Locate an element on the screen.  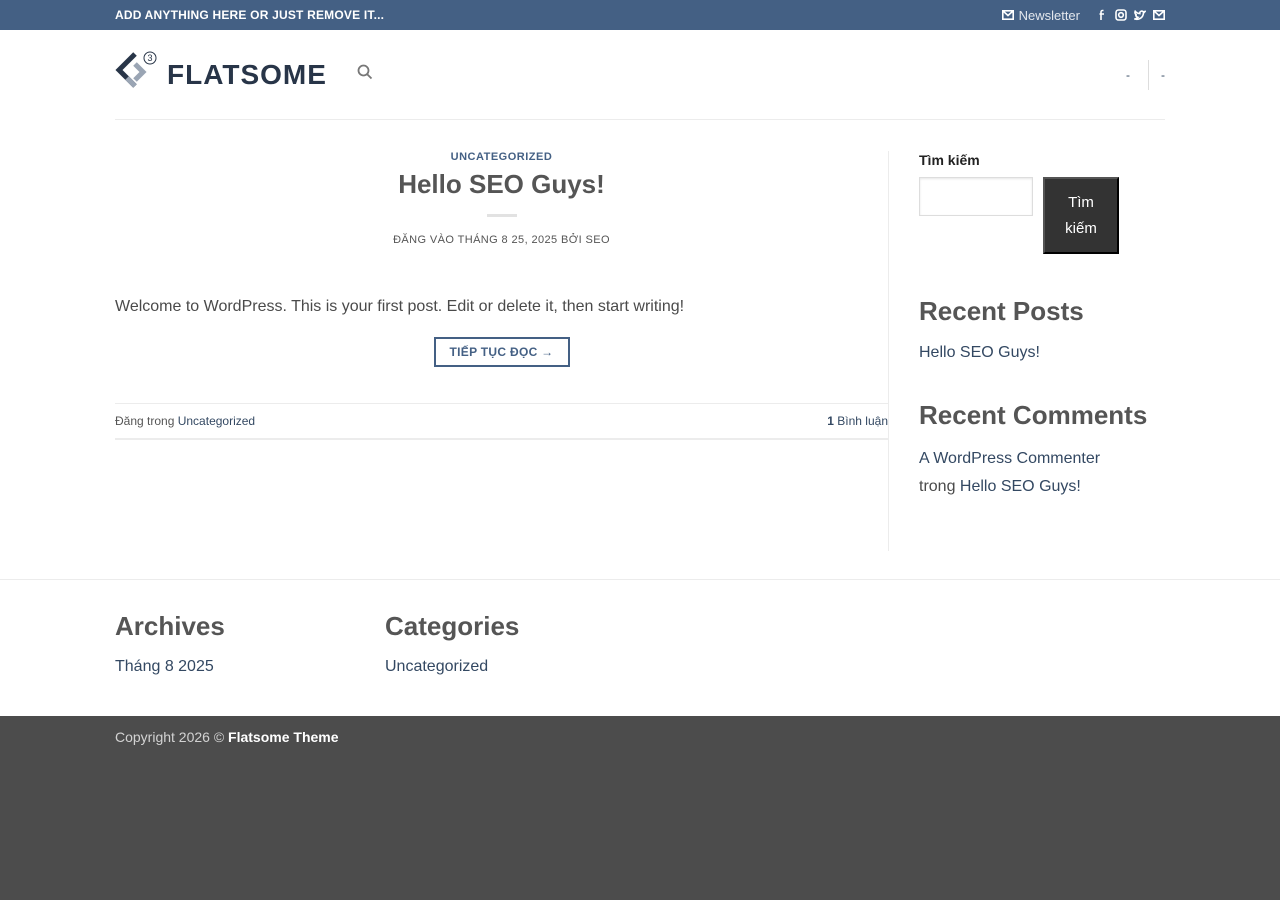
recent-comments-title: Recent Comments is located at coordinates (1033, 415).